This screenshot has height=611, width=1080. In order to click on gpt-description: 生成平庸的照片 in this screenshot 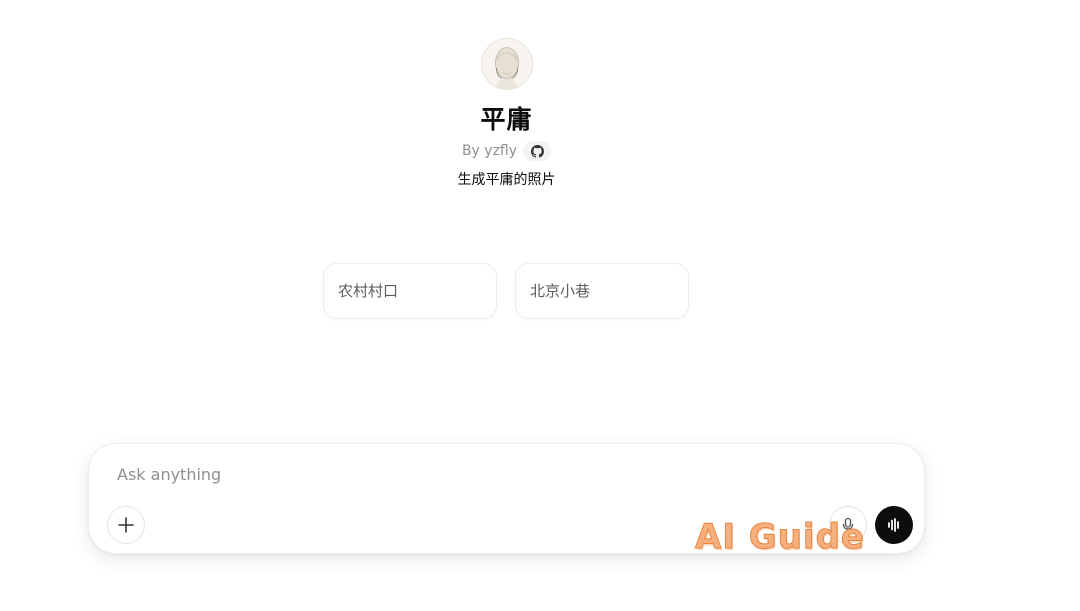, I will do `click(506, 180)`.